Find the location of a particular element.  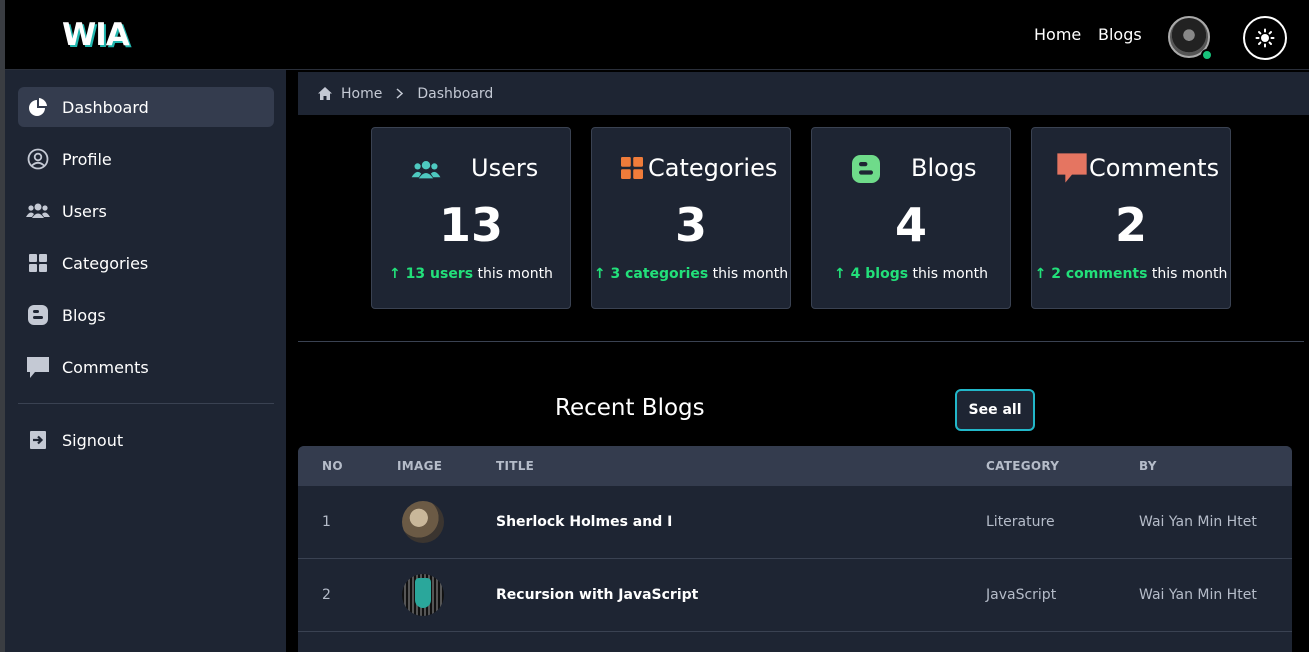

stat-card-users: Users 13 ↑ 13 users this month is located at coordinates (471, 218).